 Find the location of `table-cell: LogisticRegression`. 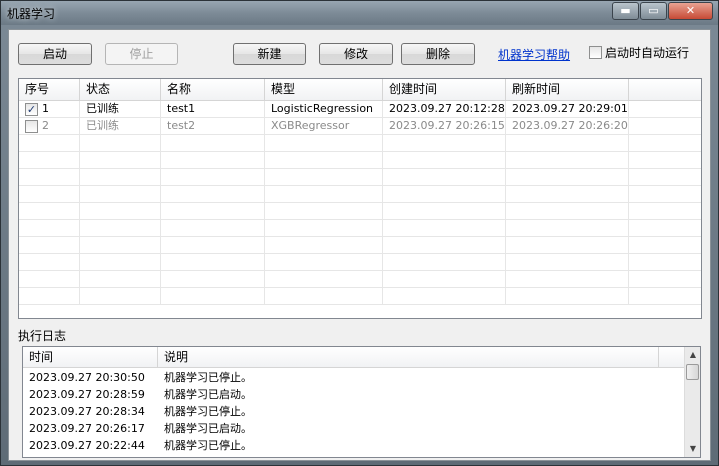

table-cell: LogisticRegression is located at coordinates (324, 109).